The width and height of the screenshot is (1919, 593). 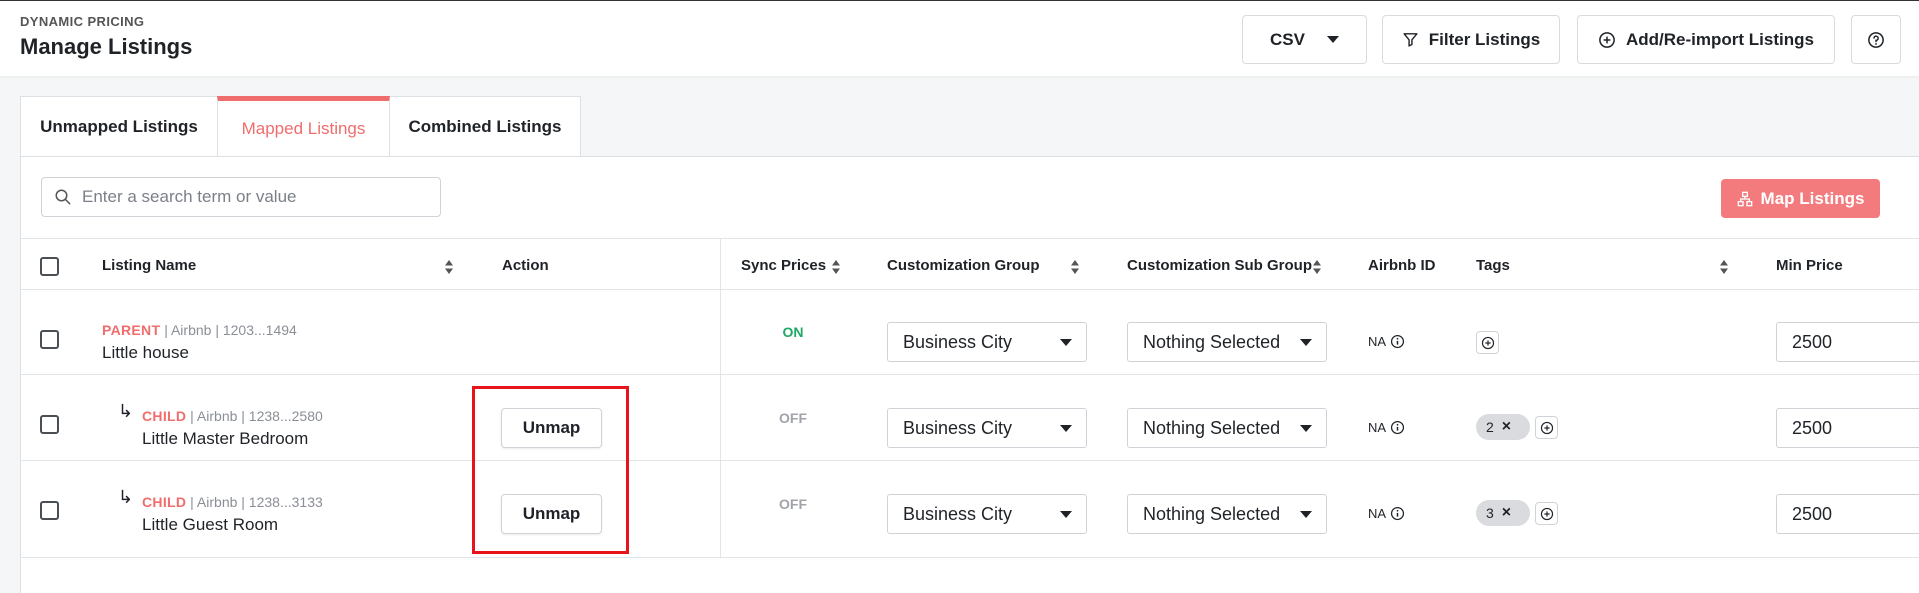 What do you see at coordinates (149, 265) in the screenshot?
I see `column-header-listing-name: Listing Name` at bounding box center [149, 265].